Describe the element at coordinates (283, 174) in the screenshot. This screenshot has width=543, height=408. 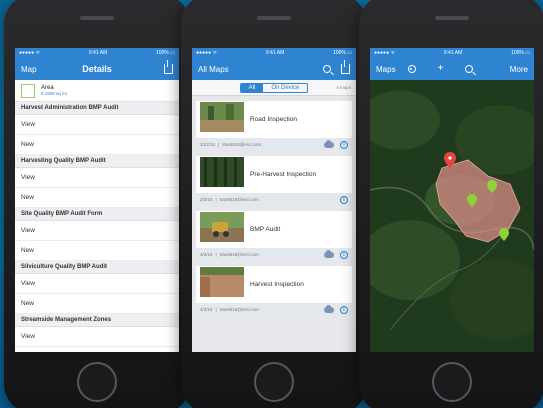
I see `map-title: Pre-Harvest Inspection` at that location.